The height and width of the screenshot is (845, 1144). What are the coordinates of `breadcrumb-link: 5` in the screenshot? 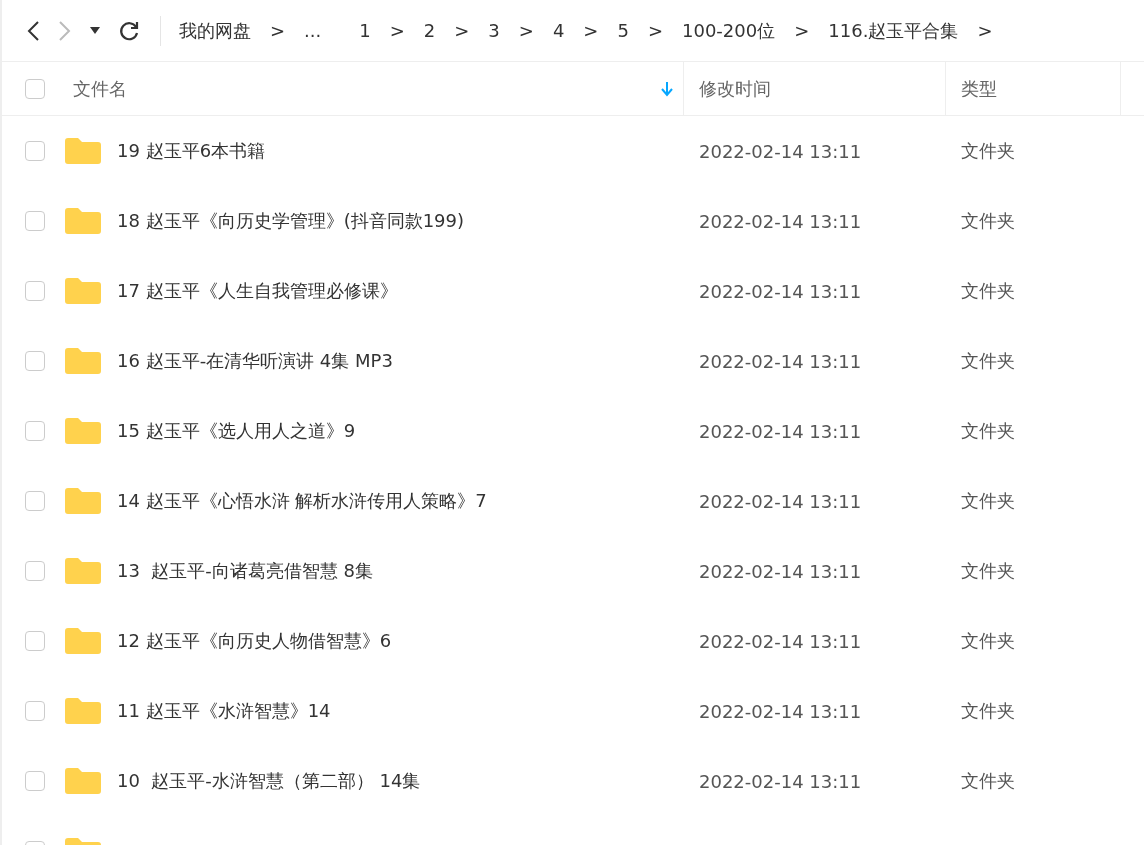 It's located at (623, 30).